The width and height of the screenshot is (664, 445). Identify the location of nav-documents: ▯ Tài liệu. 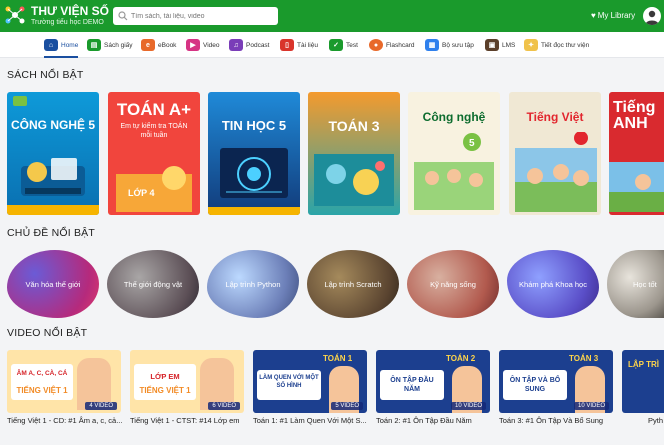
(299, 45).